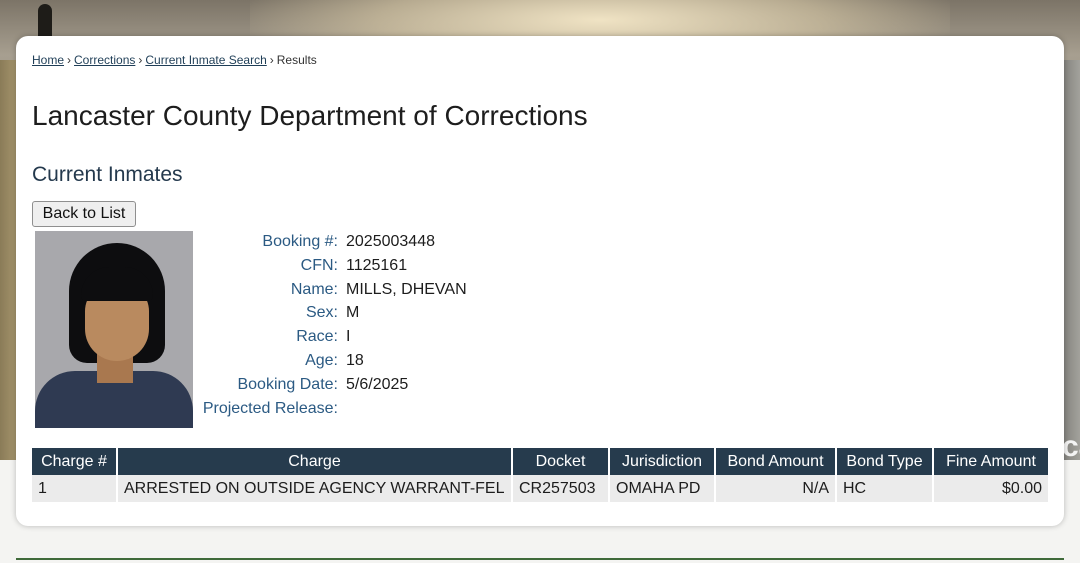  I want to click on detail-label: Name:, so click(314, 289).